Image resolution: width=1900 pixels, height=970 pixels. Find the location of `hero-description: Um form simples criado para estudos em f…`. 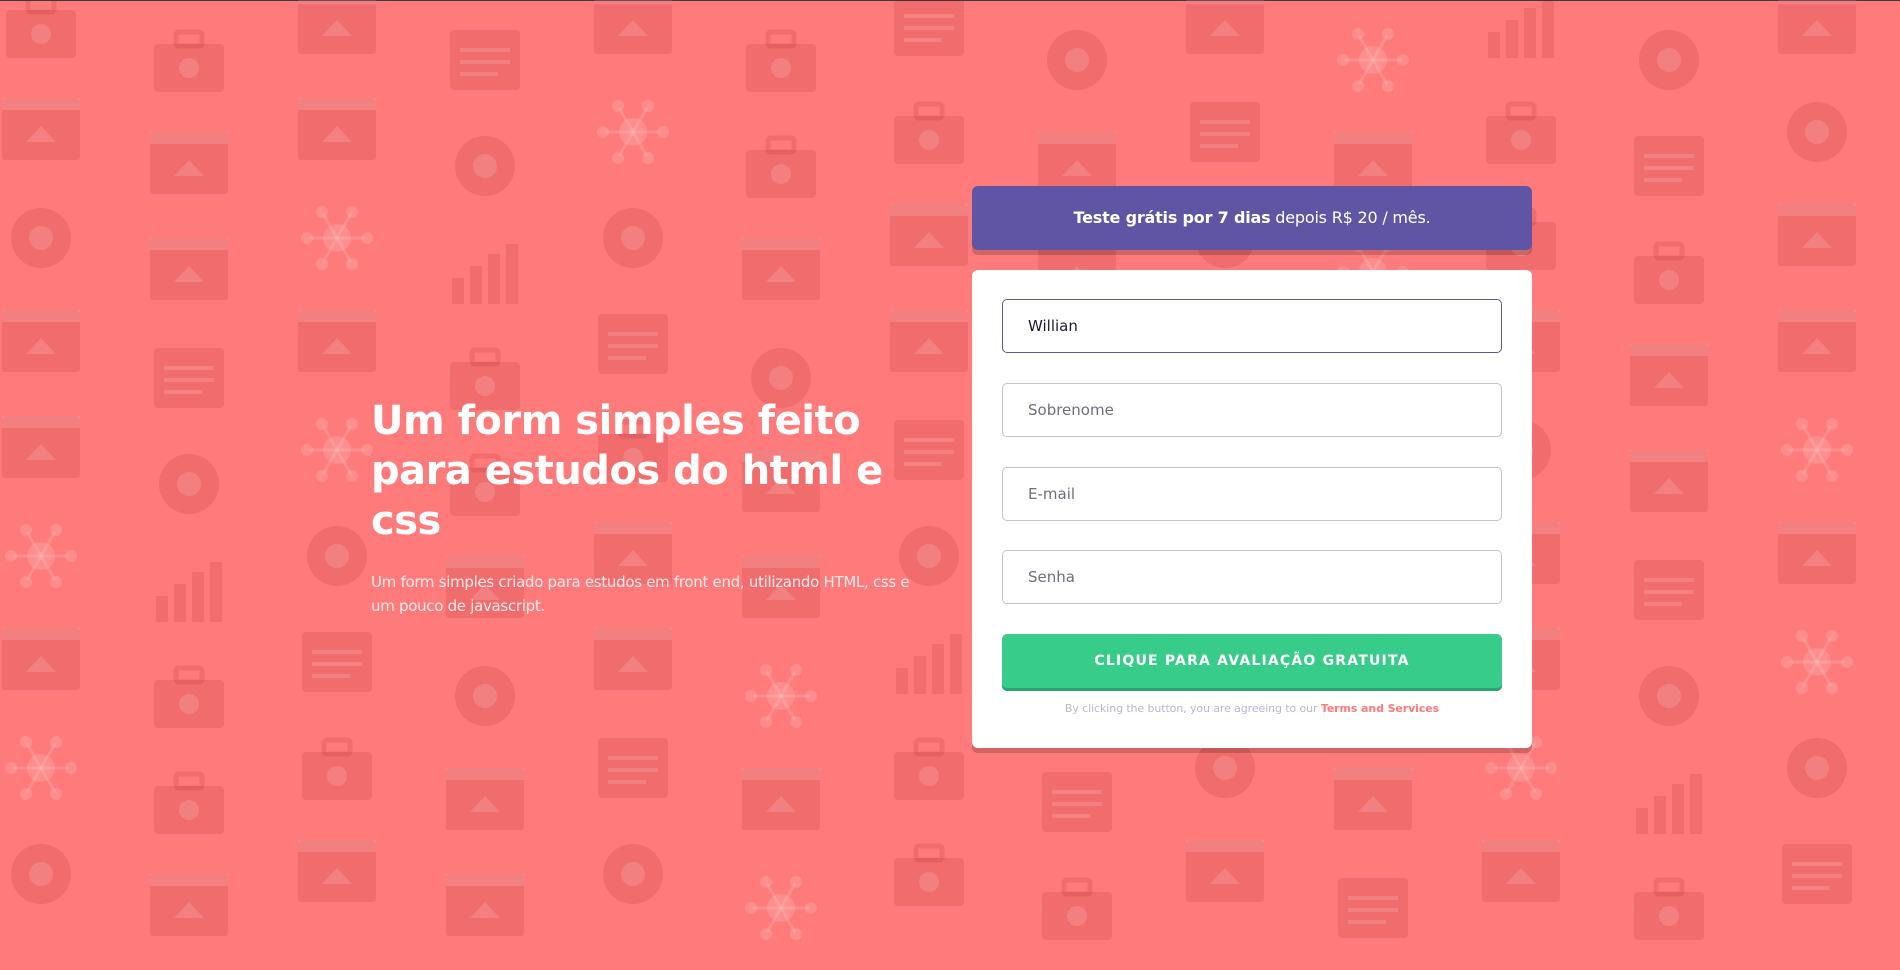

hero-description: Um form simples criado para estudos em f… is located at coordinates (640, 594).